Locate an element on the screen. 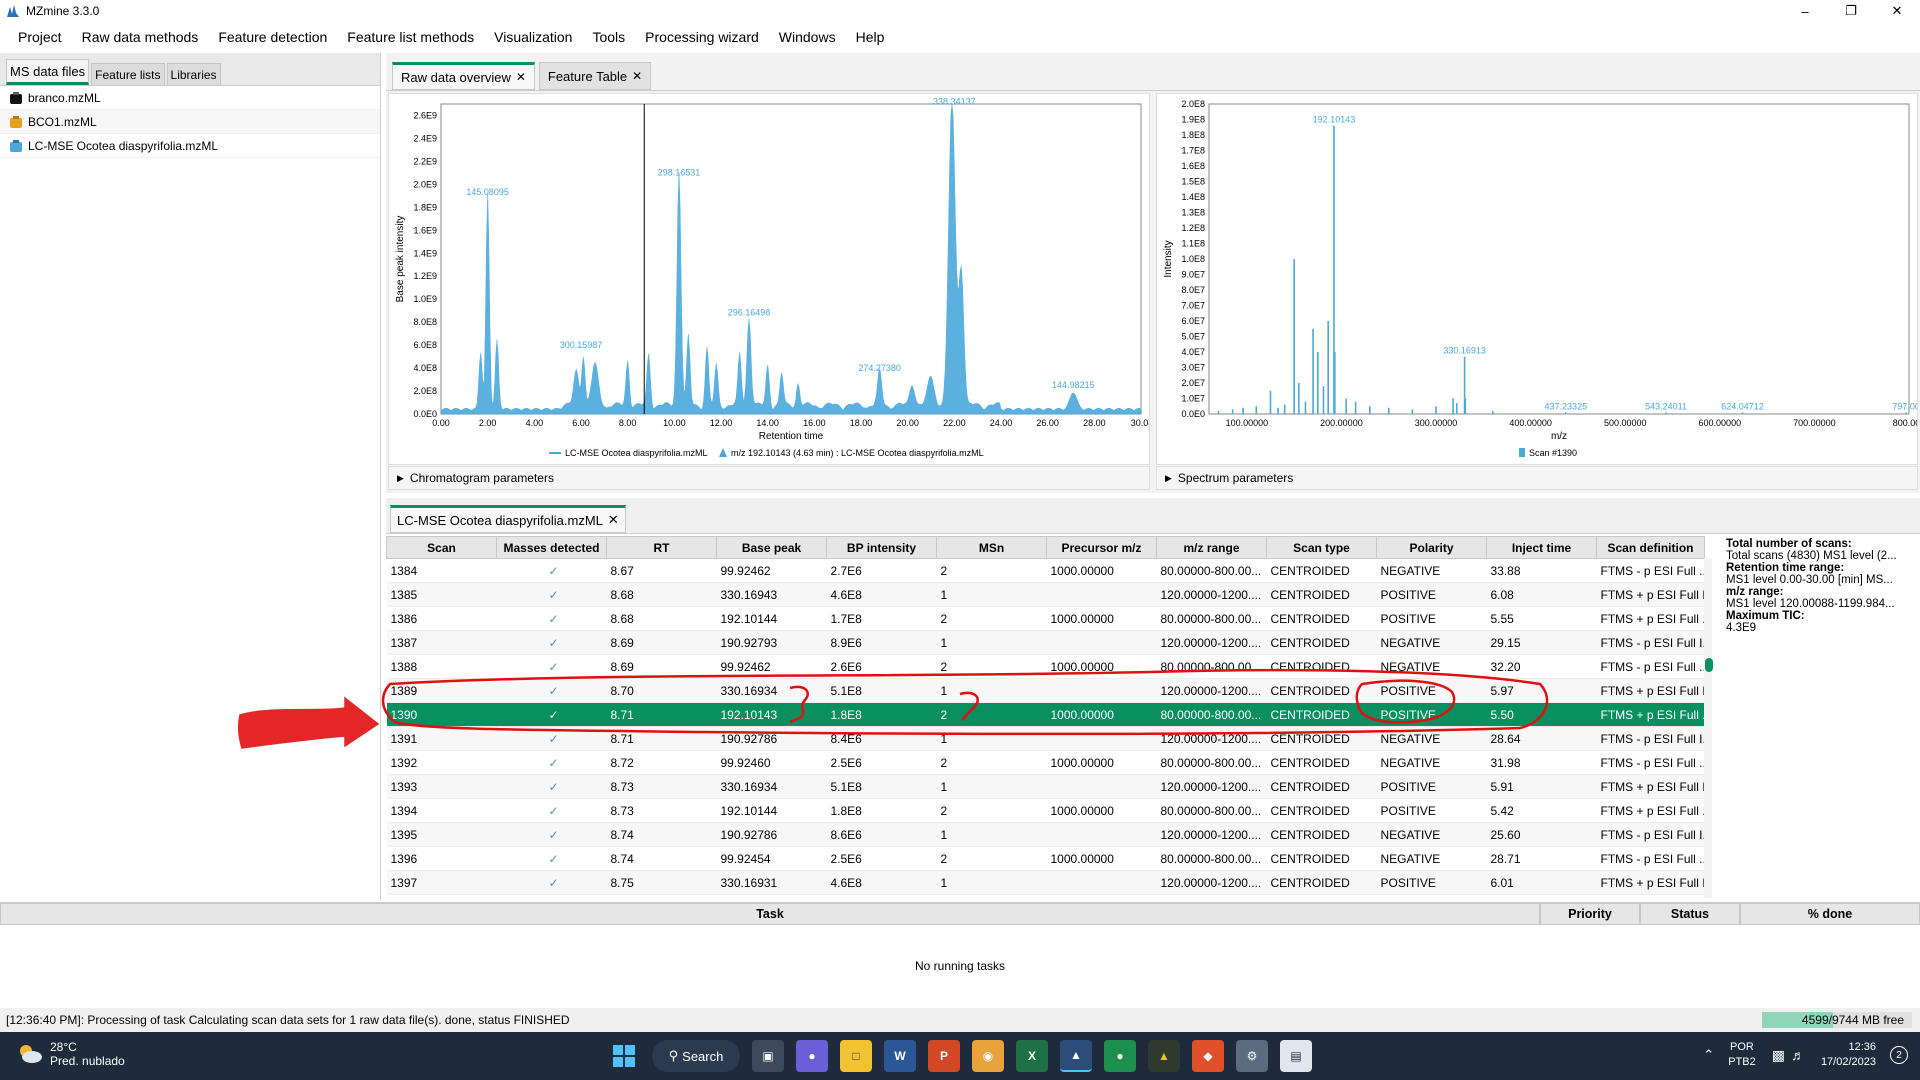 The width and height of the screenshot is (1920, 1080). tab-libraries: Libraries is located at coordinates (193, 74).